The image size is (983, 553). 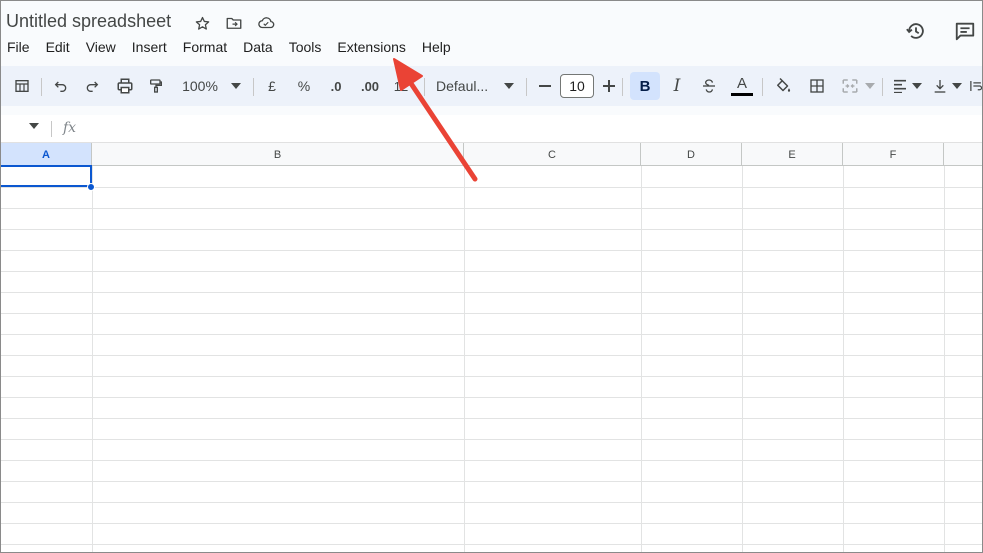 What do you see at coordinates (435, 120) in the screenshot?
I see `annotation-arrow` at bounding box center [435, 120].